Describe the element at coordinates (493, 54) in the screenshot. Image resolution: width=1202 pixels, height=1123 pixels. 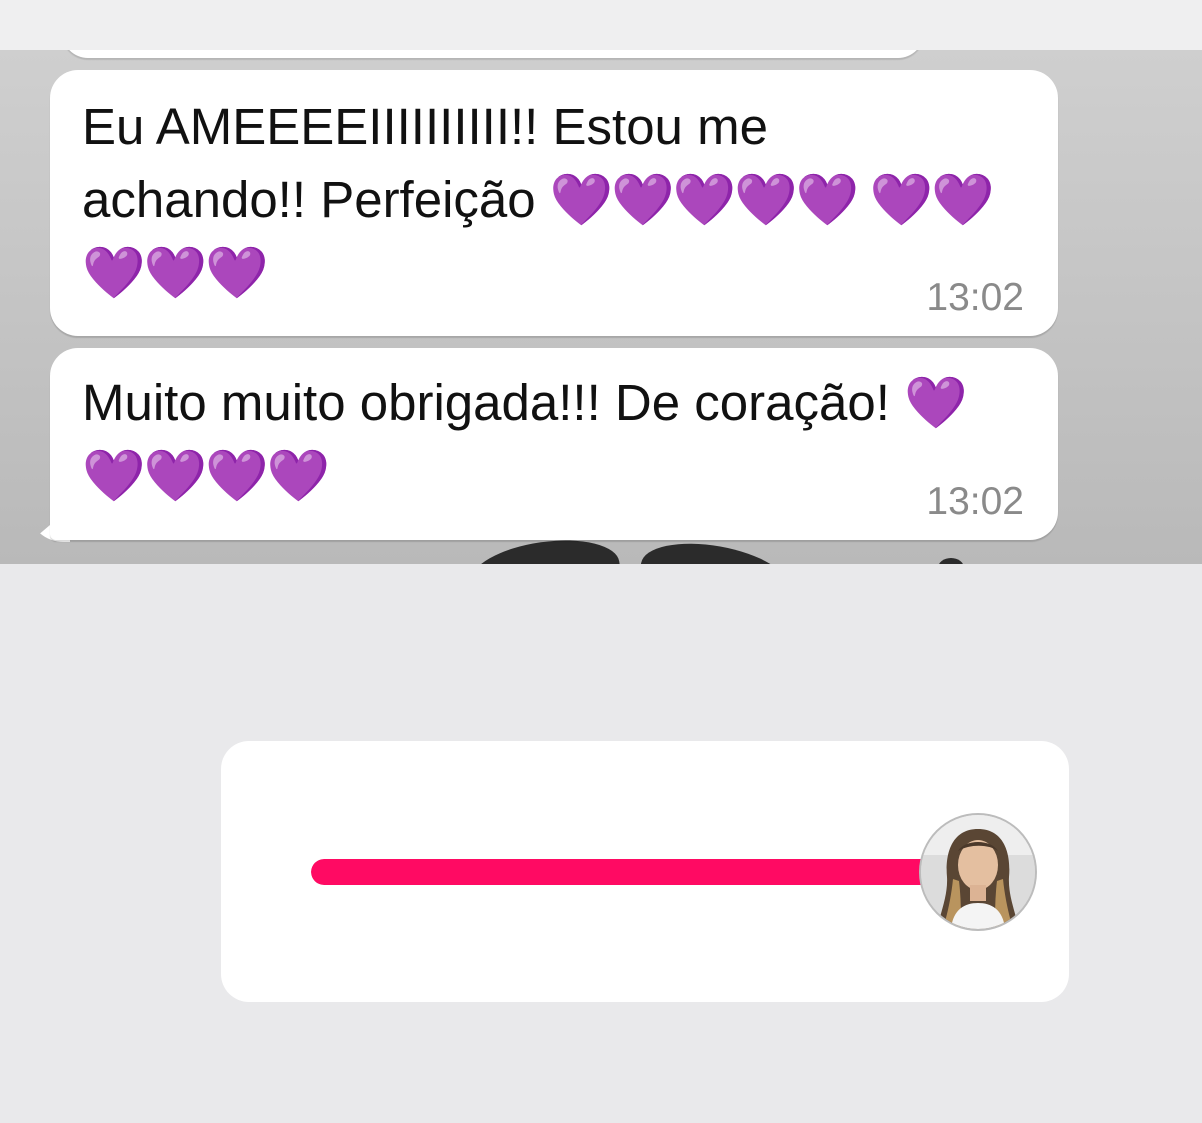
I see `previous-message-bubble` at that location.